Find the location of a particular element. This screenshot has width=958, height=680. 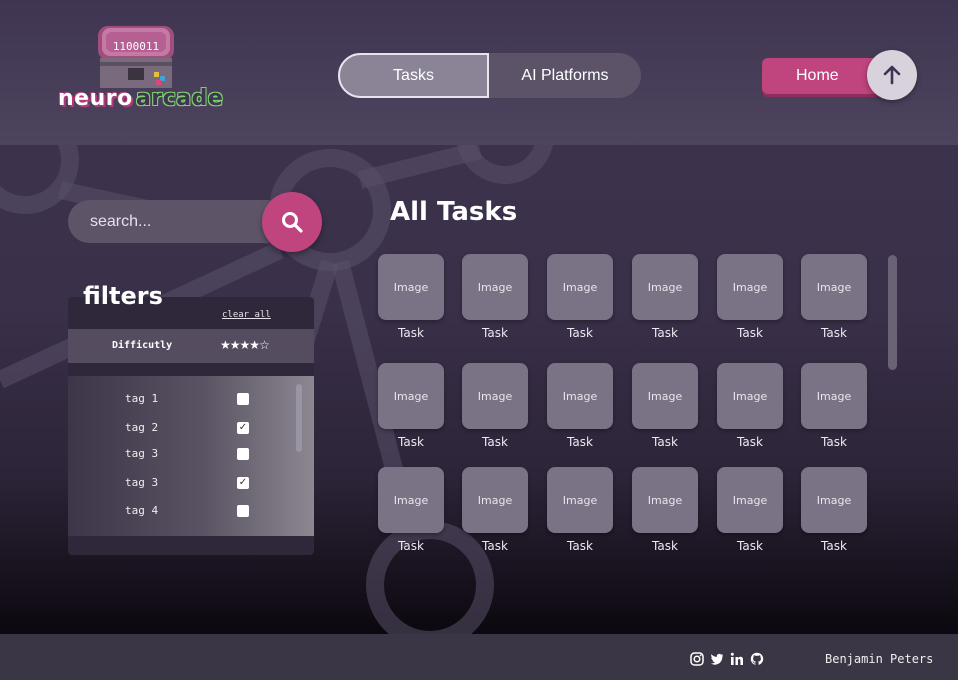

github-icon is located at coordinates (757, 659).